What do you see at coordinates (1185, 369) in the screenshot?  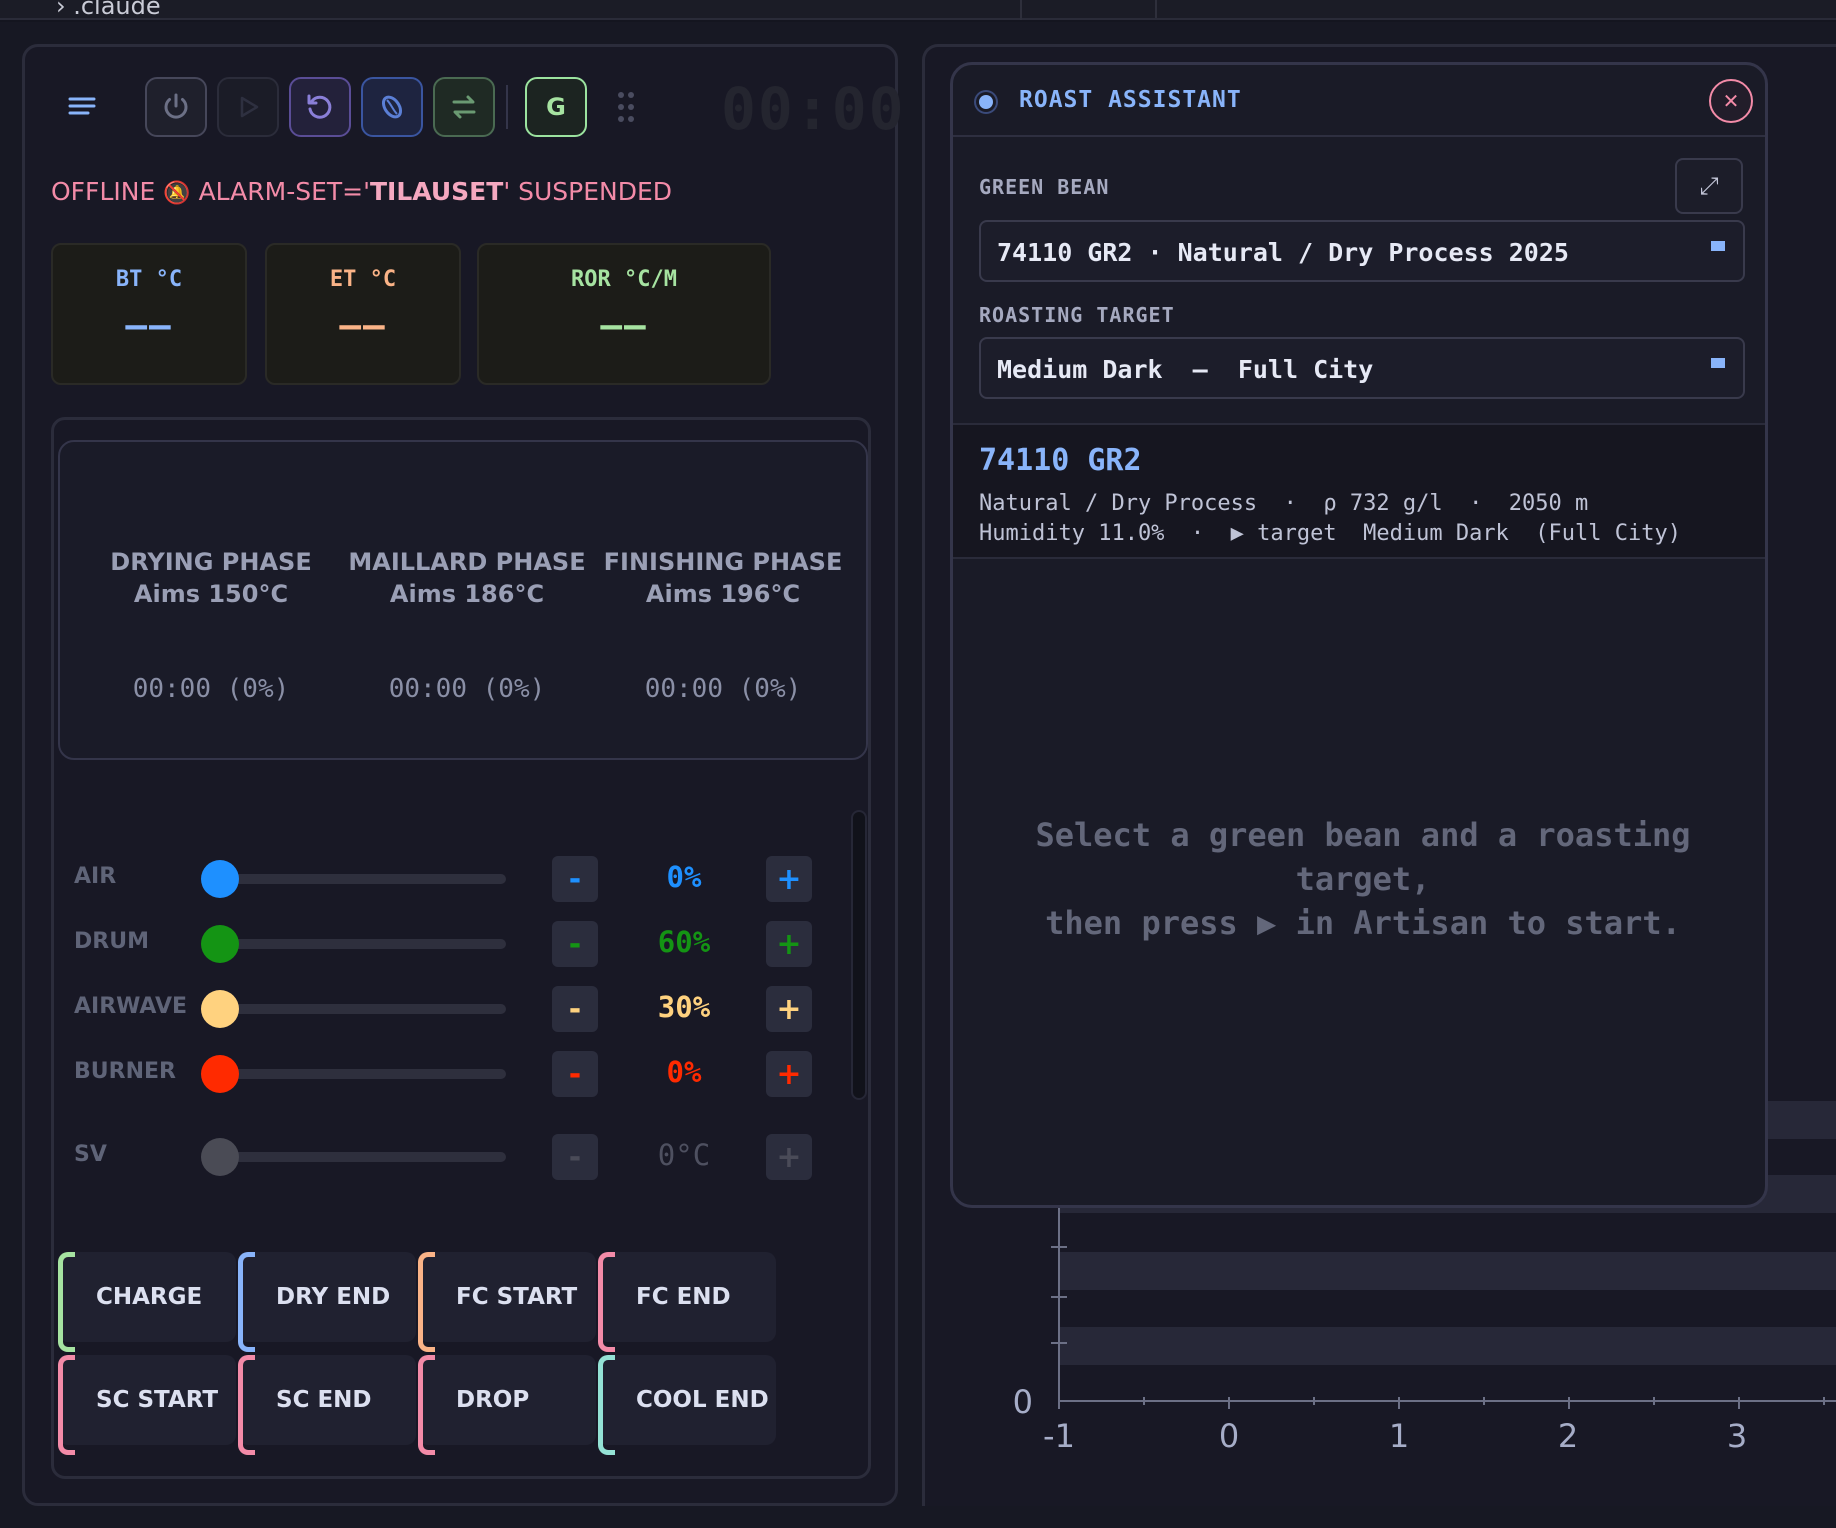 I see `roasting-target-value: Medium Dark – Full City` at bounding box center [1185, 369].